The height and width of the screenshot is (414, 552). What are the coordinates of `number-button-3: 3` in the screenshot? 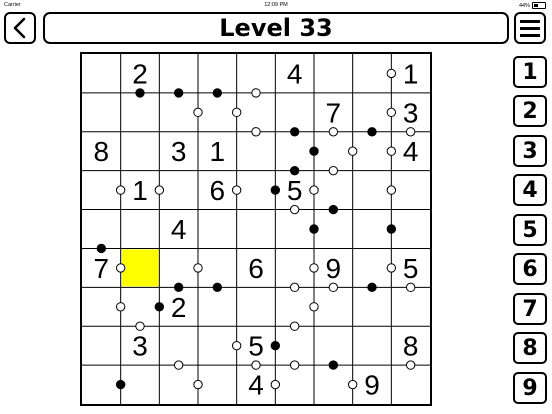 It's located at (530, 151).